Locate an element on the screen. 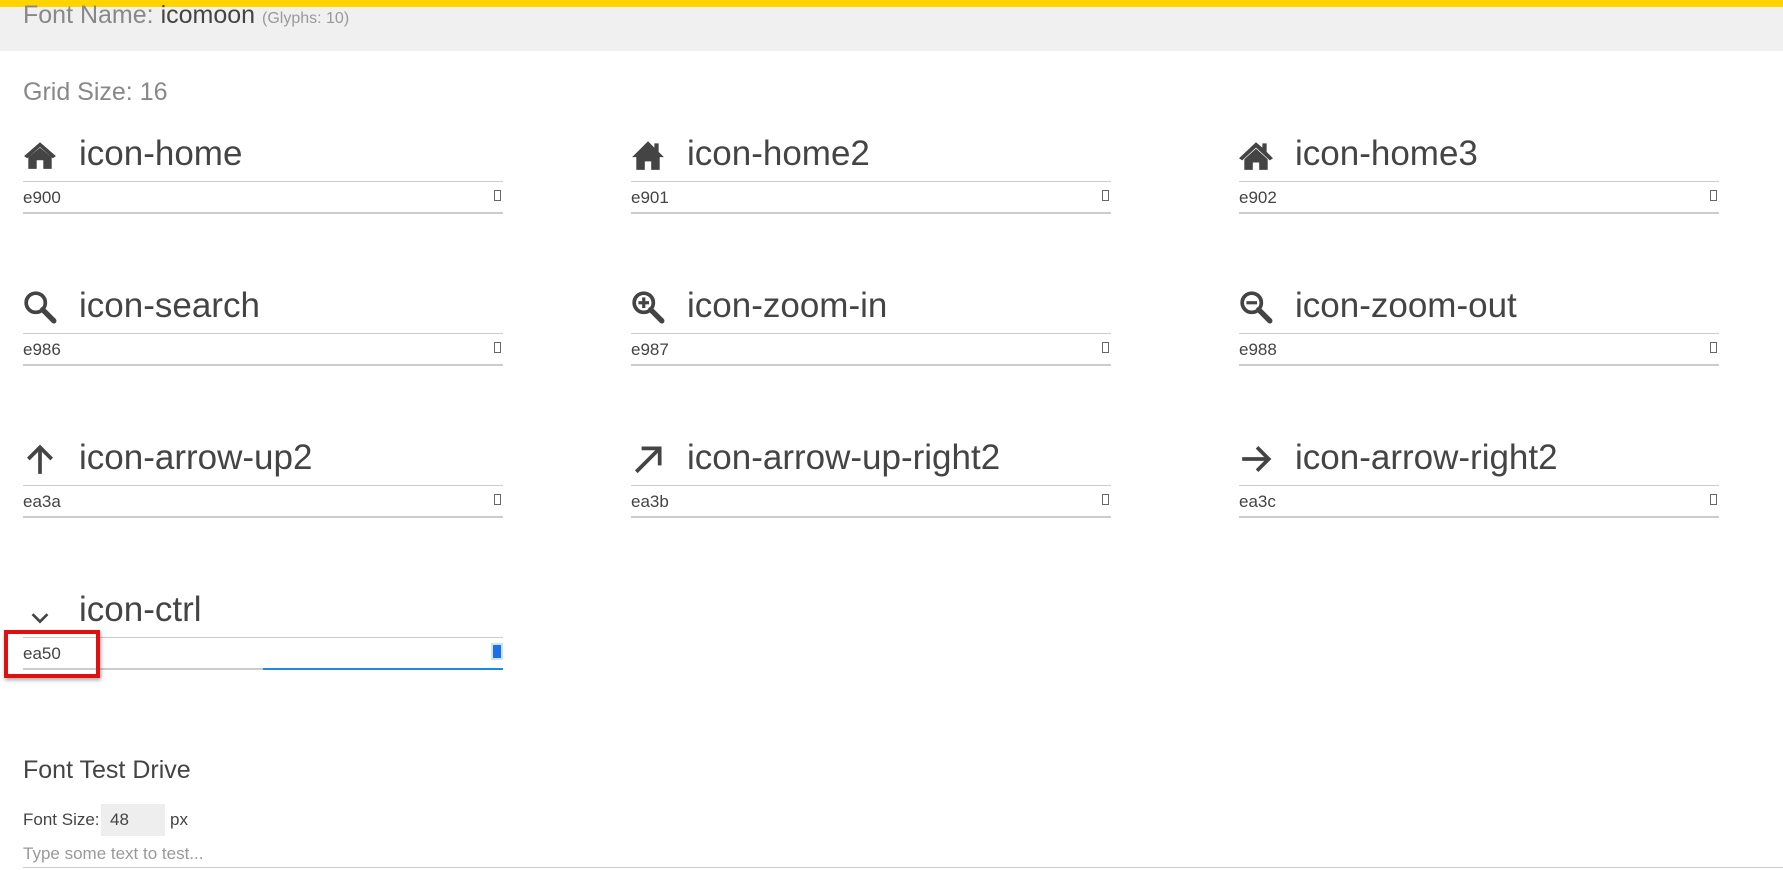 The image size is (1783, 870). arrow-up-icon is located at coordinates (40, 459).